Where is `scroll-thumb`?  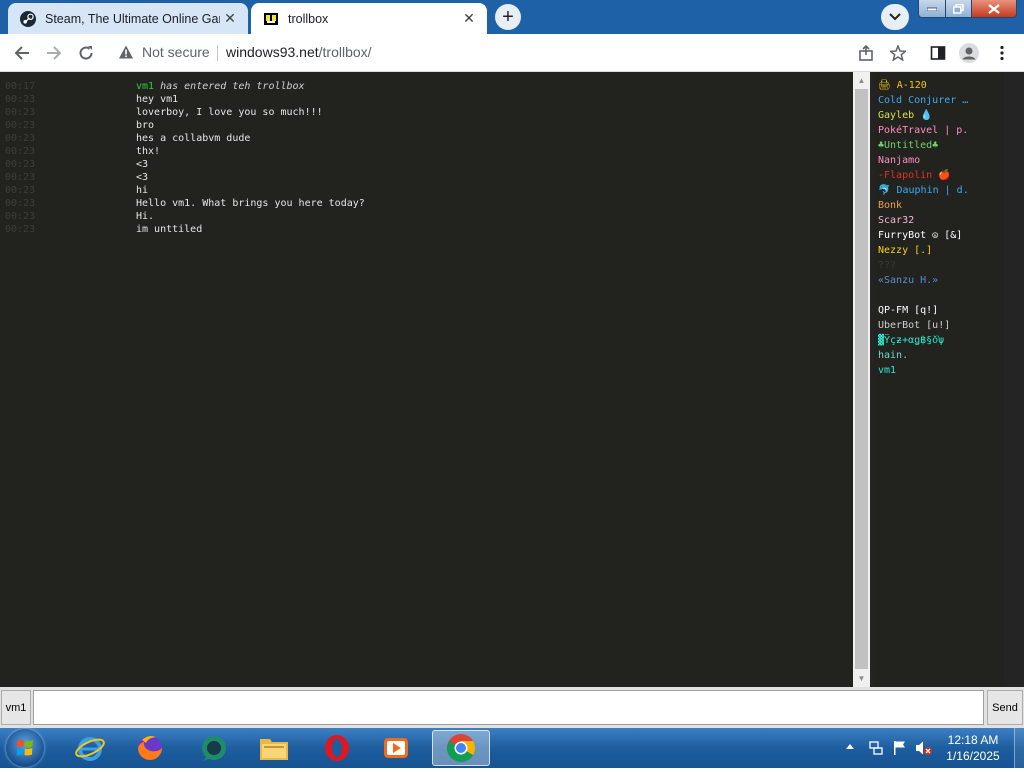
scroll-thumb is located at coordinates (861, 379).